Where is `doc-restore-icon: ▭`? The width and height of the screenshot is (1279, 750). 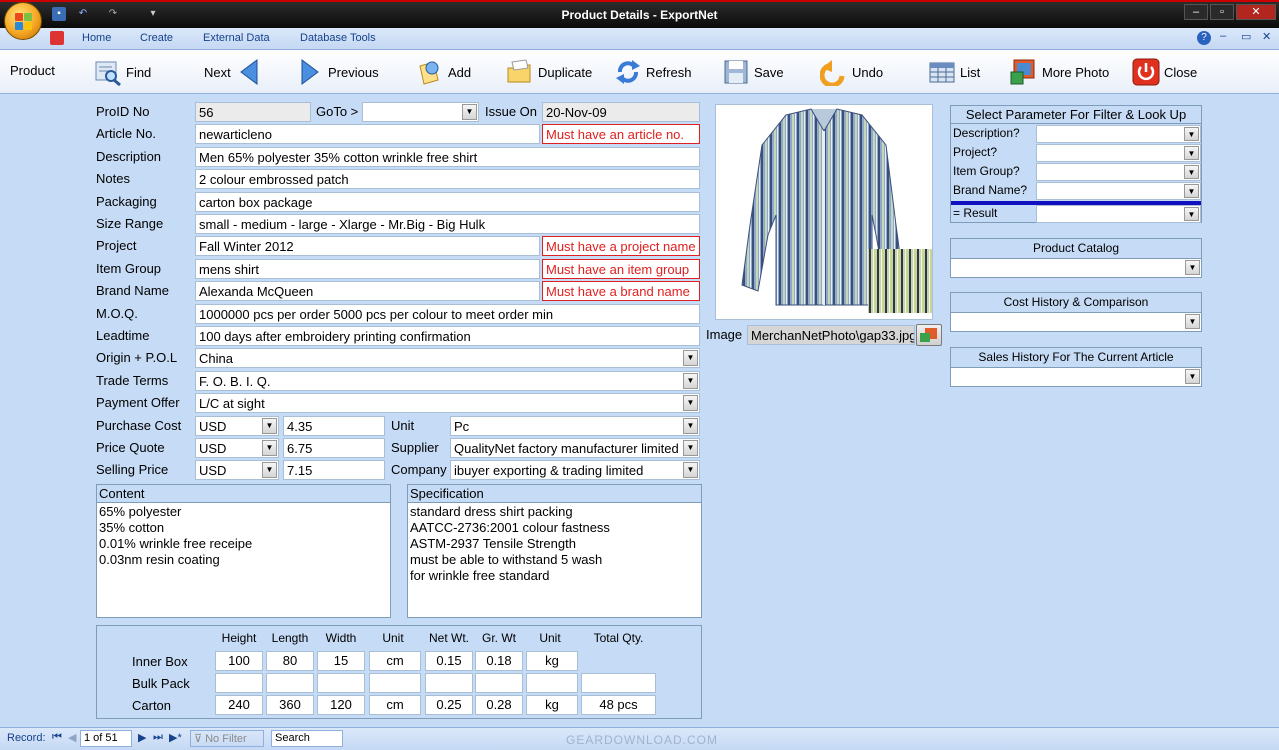 doc-restore-icon: ▭ is located at coordinates (1246, 36).